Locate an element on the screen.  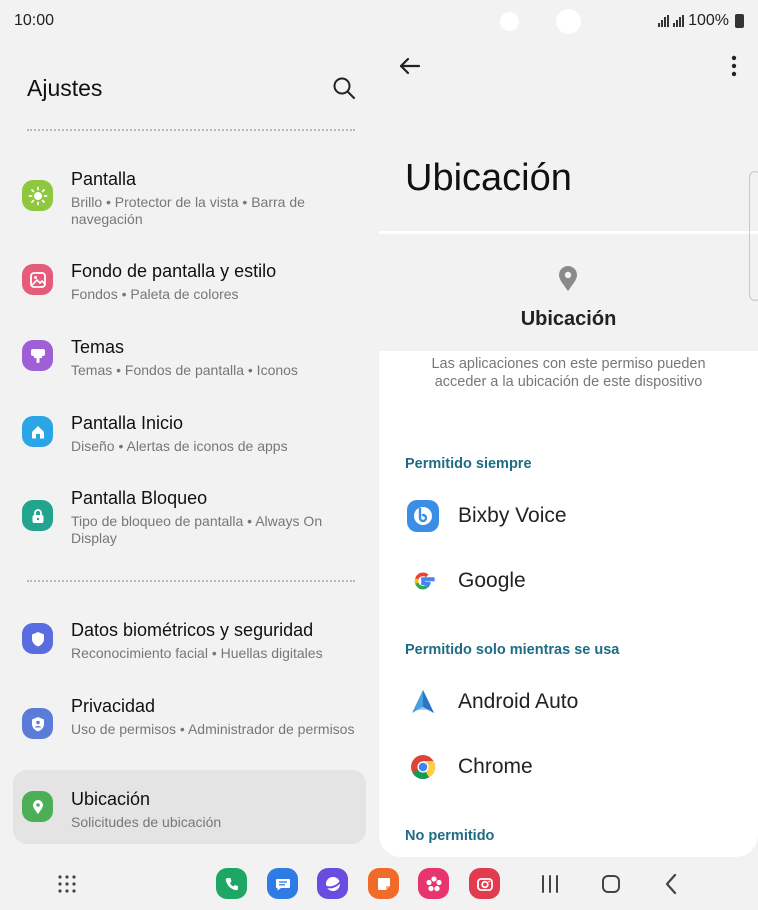
battery-icon is located at coordinates (739, 21).